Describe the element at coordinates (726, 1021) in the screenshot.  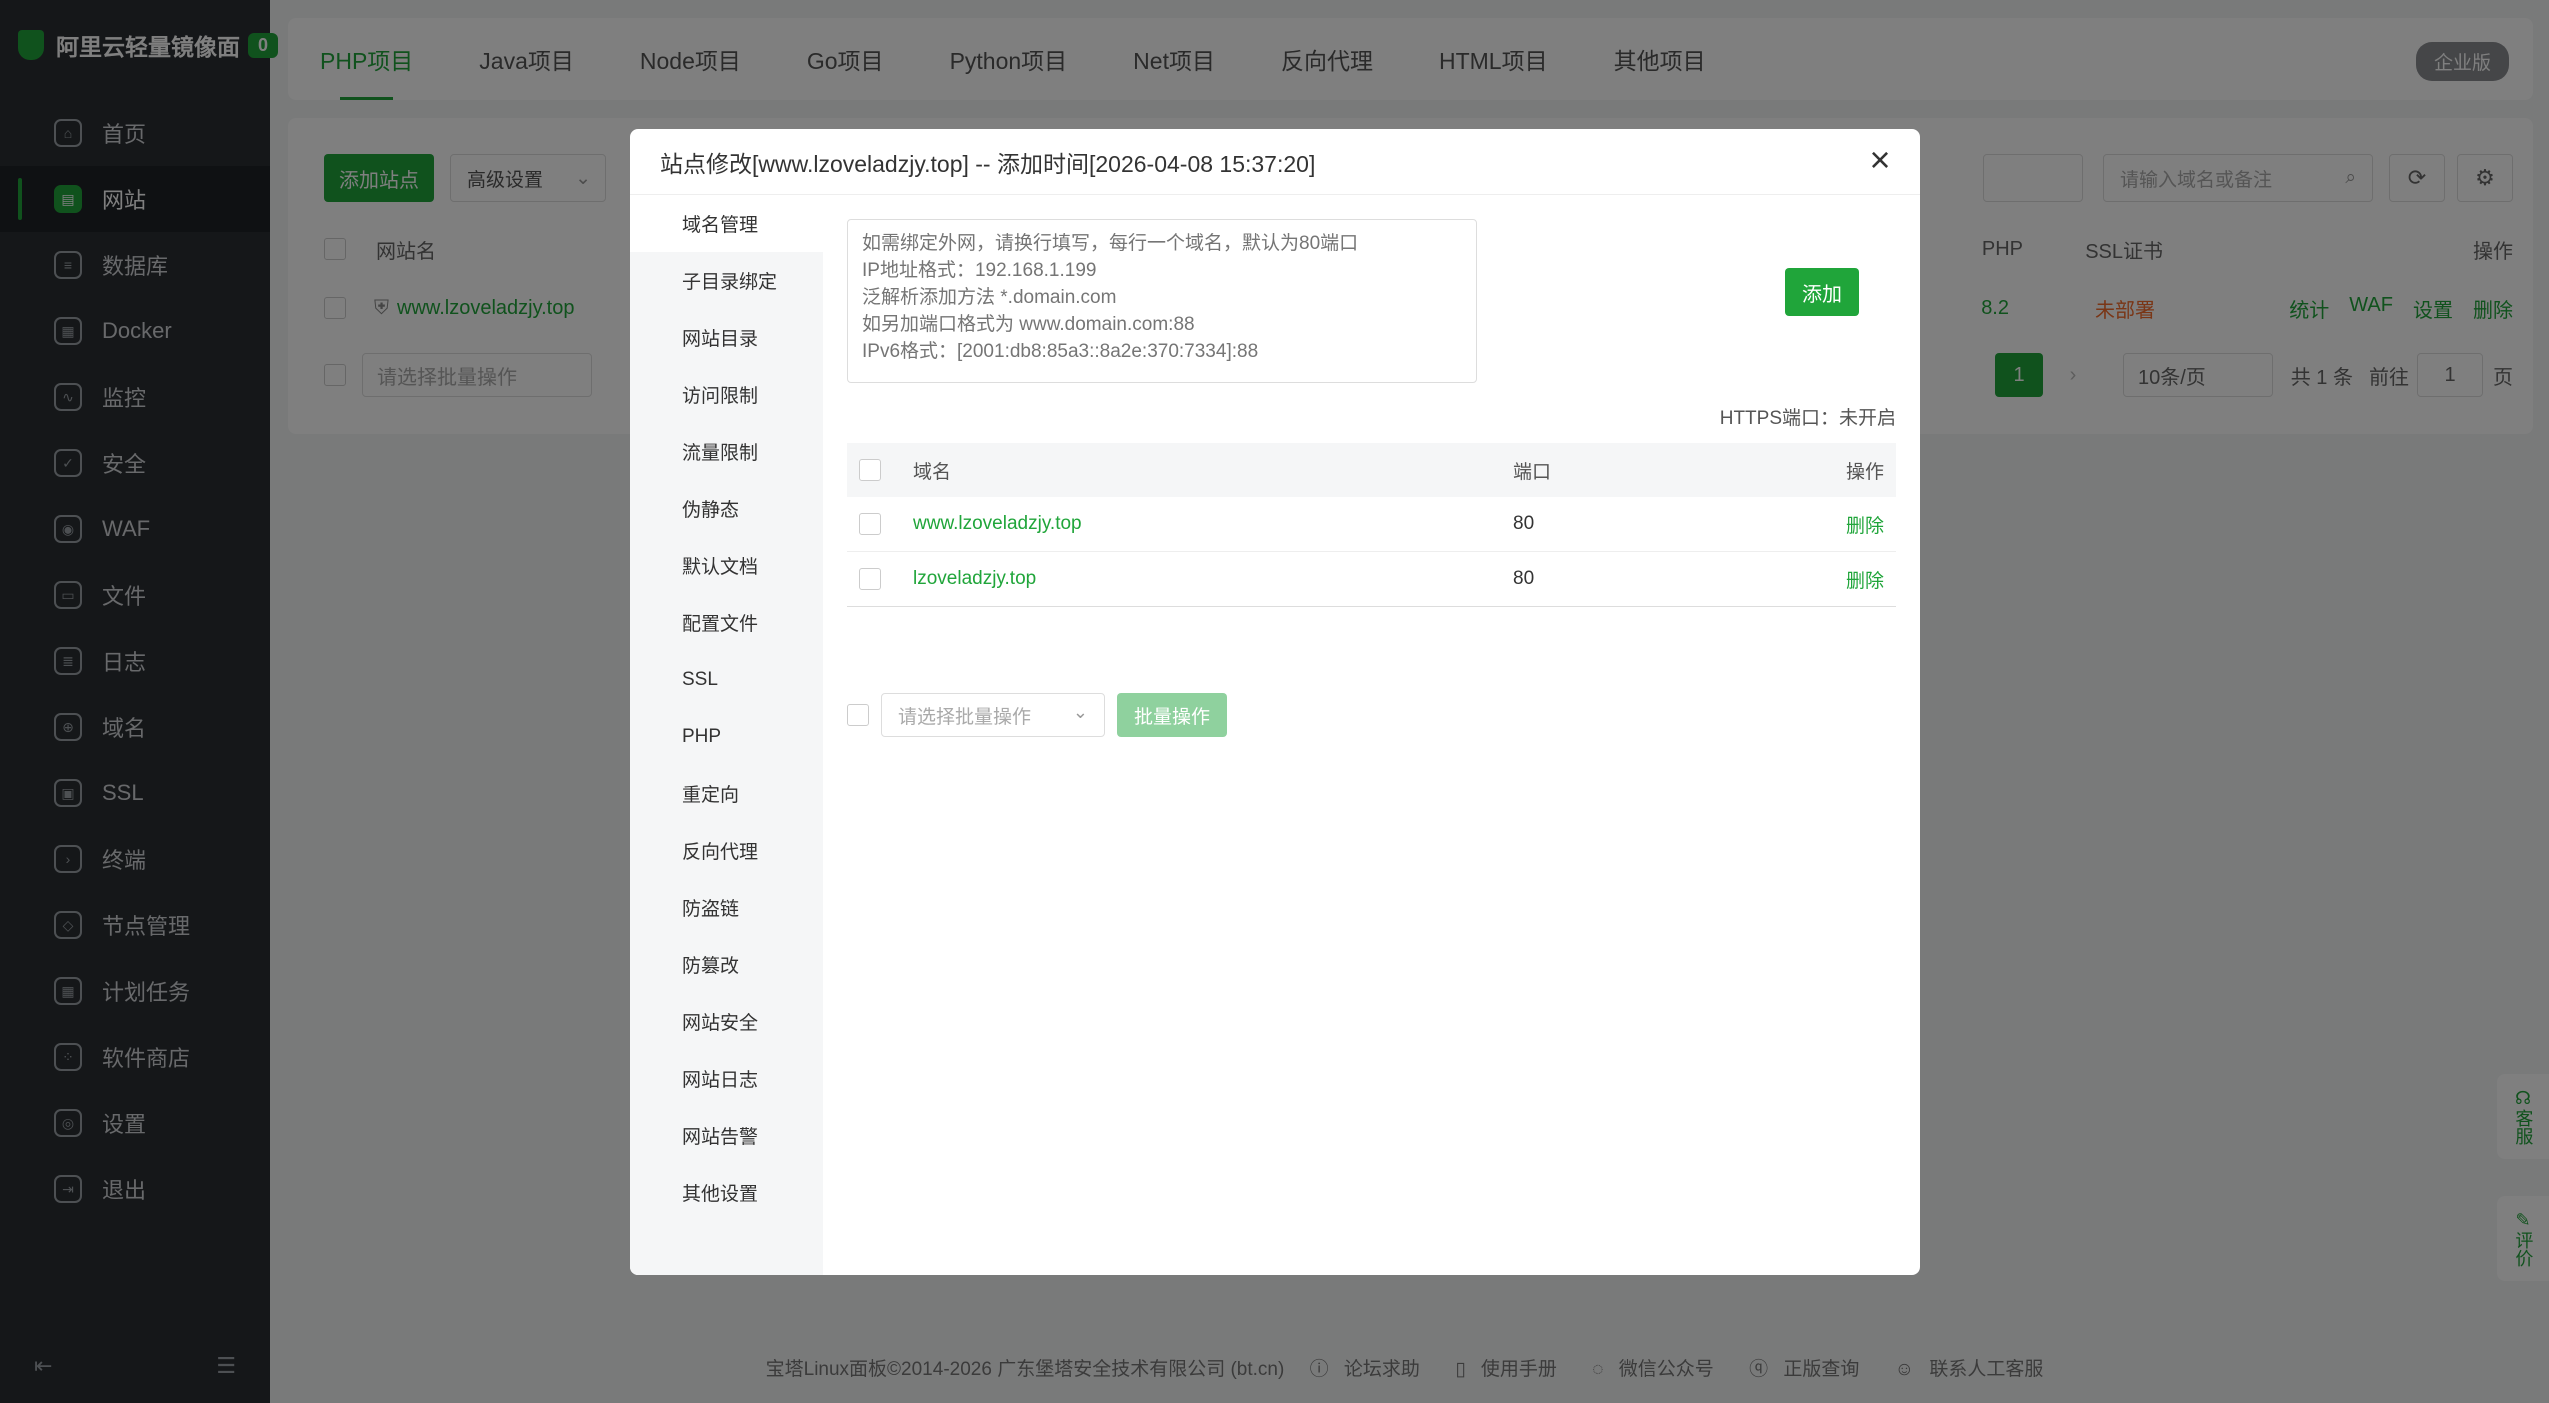
I see `modal-menu-item-14: 网站安全` at that location.